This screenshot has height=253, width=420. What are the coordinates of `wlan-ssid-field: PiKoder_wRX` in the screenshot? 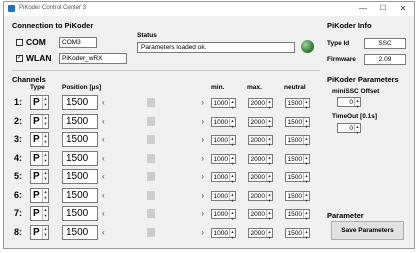 It's located at (93, 58).